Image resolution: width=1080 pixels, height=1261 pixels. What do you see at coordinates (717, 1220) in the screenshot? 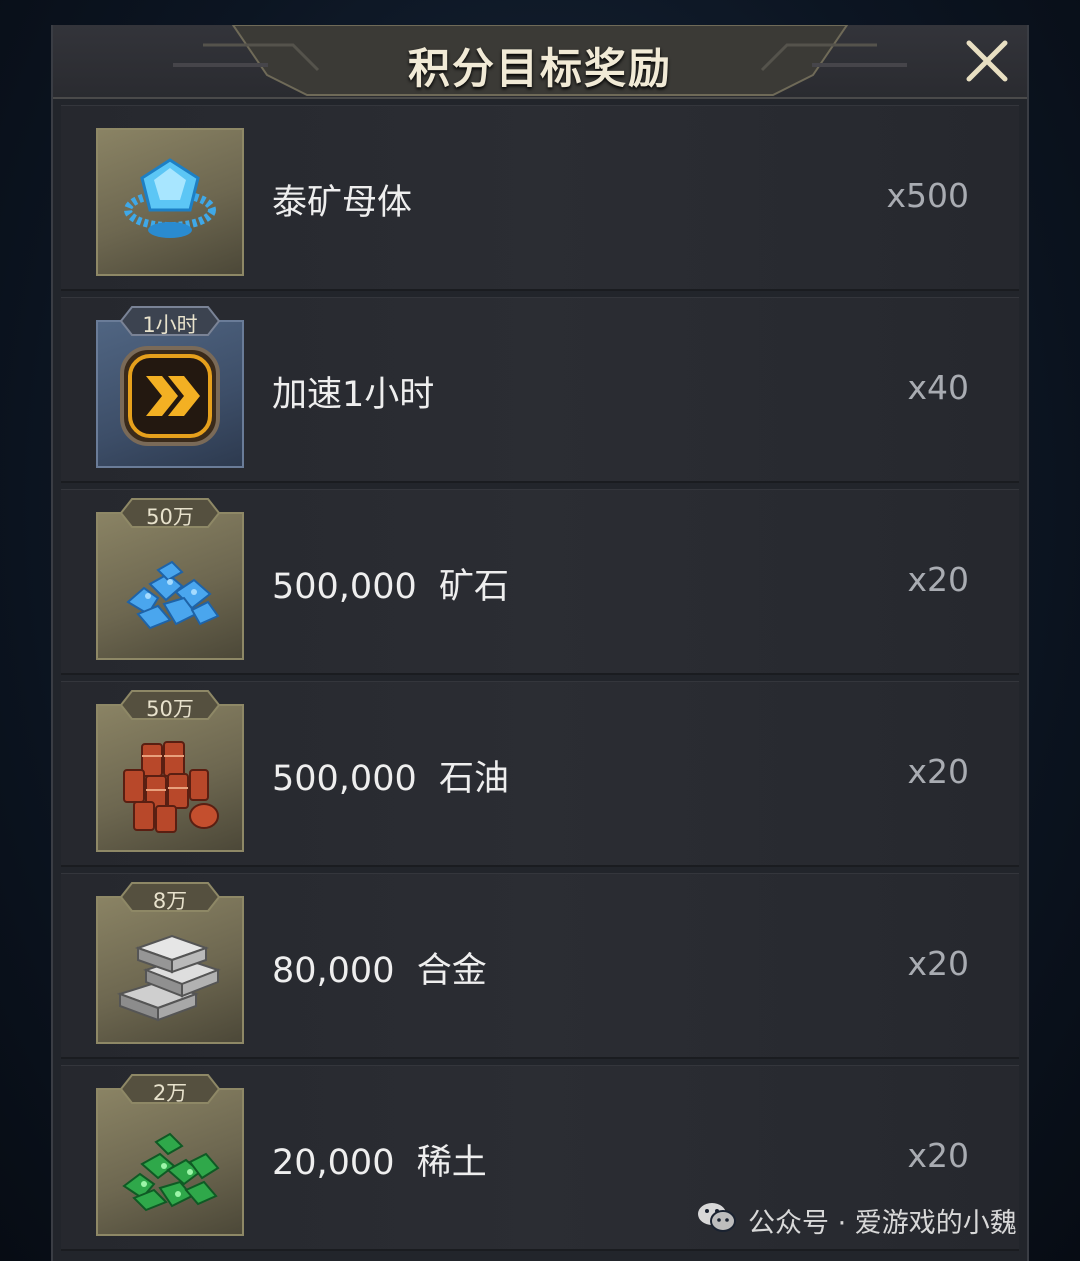
I see `wechat-icon` at bounding box center [717, 1220].